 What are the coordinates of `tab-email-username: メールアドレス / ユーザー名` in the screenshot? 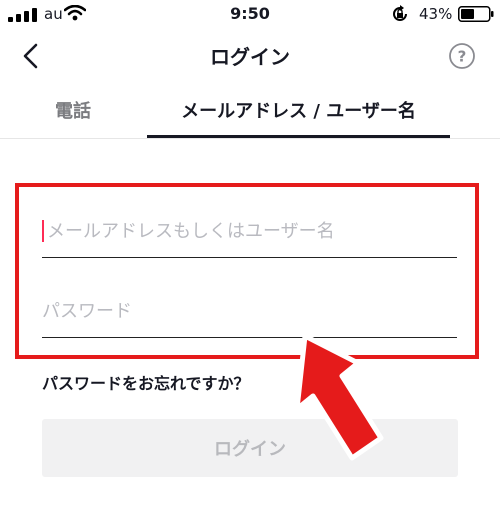 It's located at (298, 115).